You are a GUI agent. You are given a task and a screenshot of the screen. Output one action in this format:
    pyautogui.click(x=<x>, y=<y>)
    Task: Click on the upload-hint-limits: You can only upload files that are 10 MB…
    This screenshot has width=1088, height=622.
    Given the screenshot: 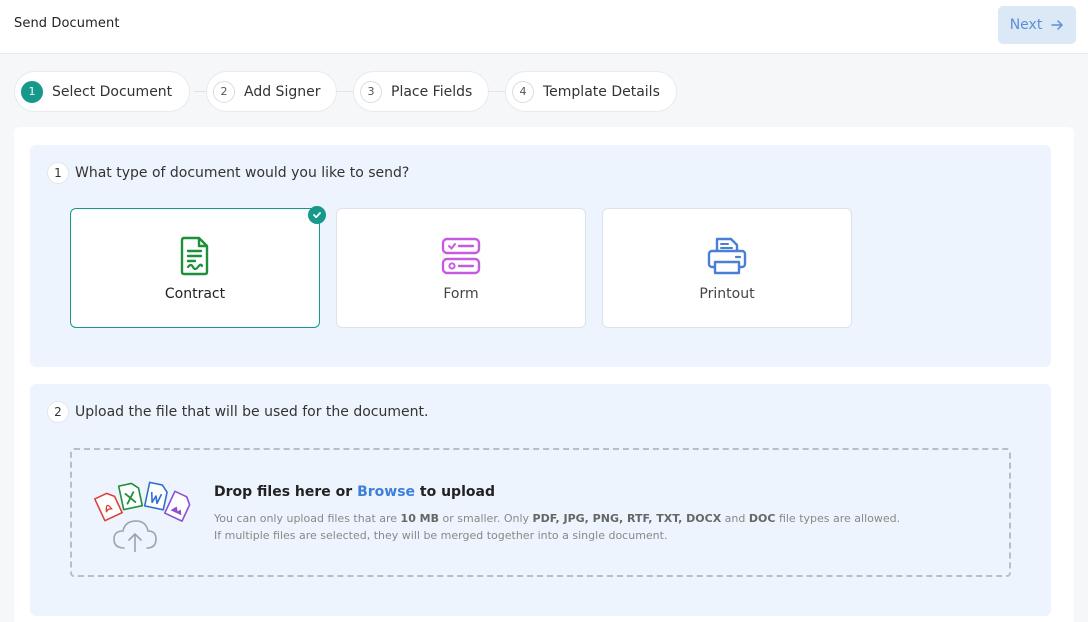 What is the action you would take?
    pyautogui.click(x=557, y=518)
    